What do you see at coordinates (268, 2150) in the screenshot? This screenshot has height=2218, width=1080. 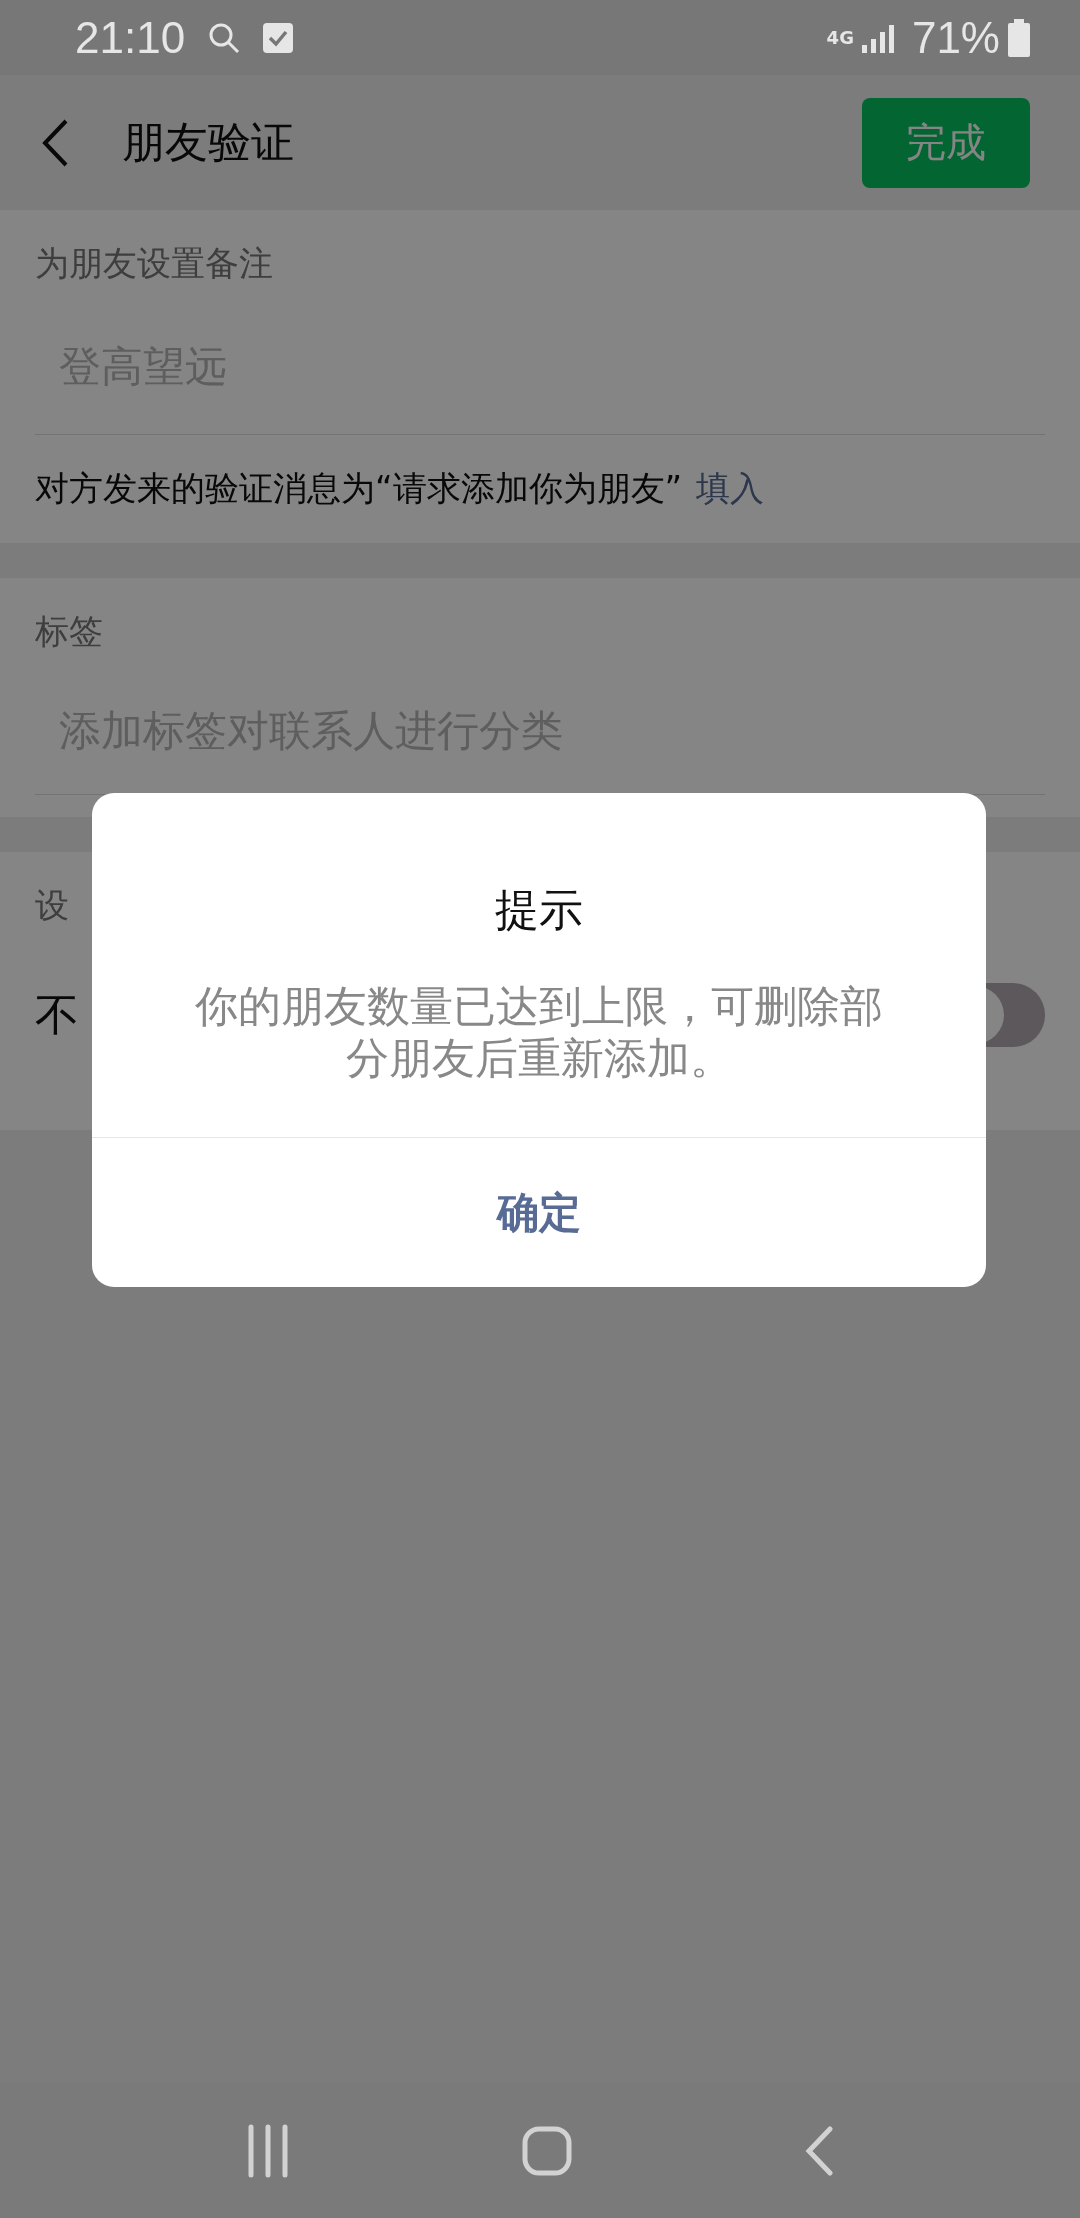 I see `recent-apps-icon` at bounding box center [268, 2150].